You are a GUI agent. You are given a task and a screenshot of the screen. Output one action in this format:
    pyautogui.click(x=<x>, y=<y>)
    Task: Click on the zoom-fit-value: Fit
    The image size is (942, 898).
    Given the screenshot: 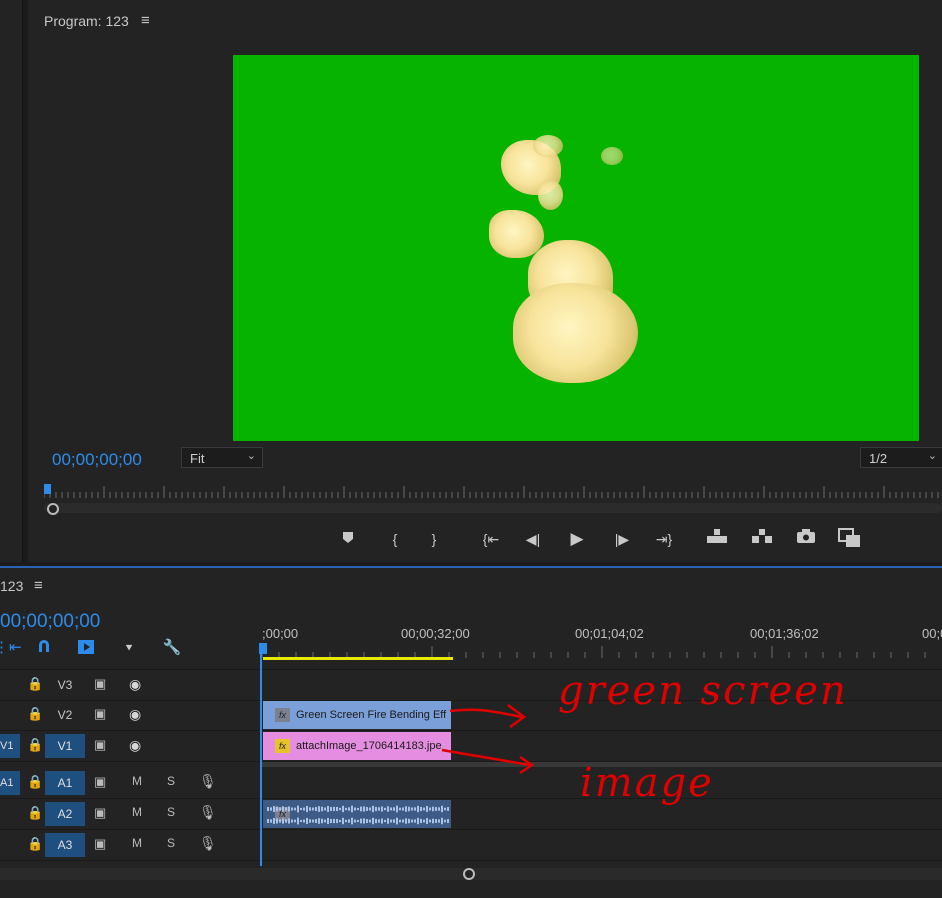 What is the action you would take?
    pyautogui.click(x=197, y=458)
    